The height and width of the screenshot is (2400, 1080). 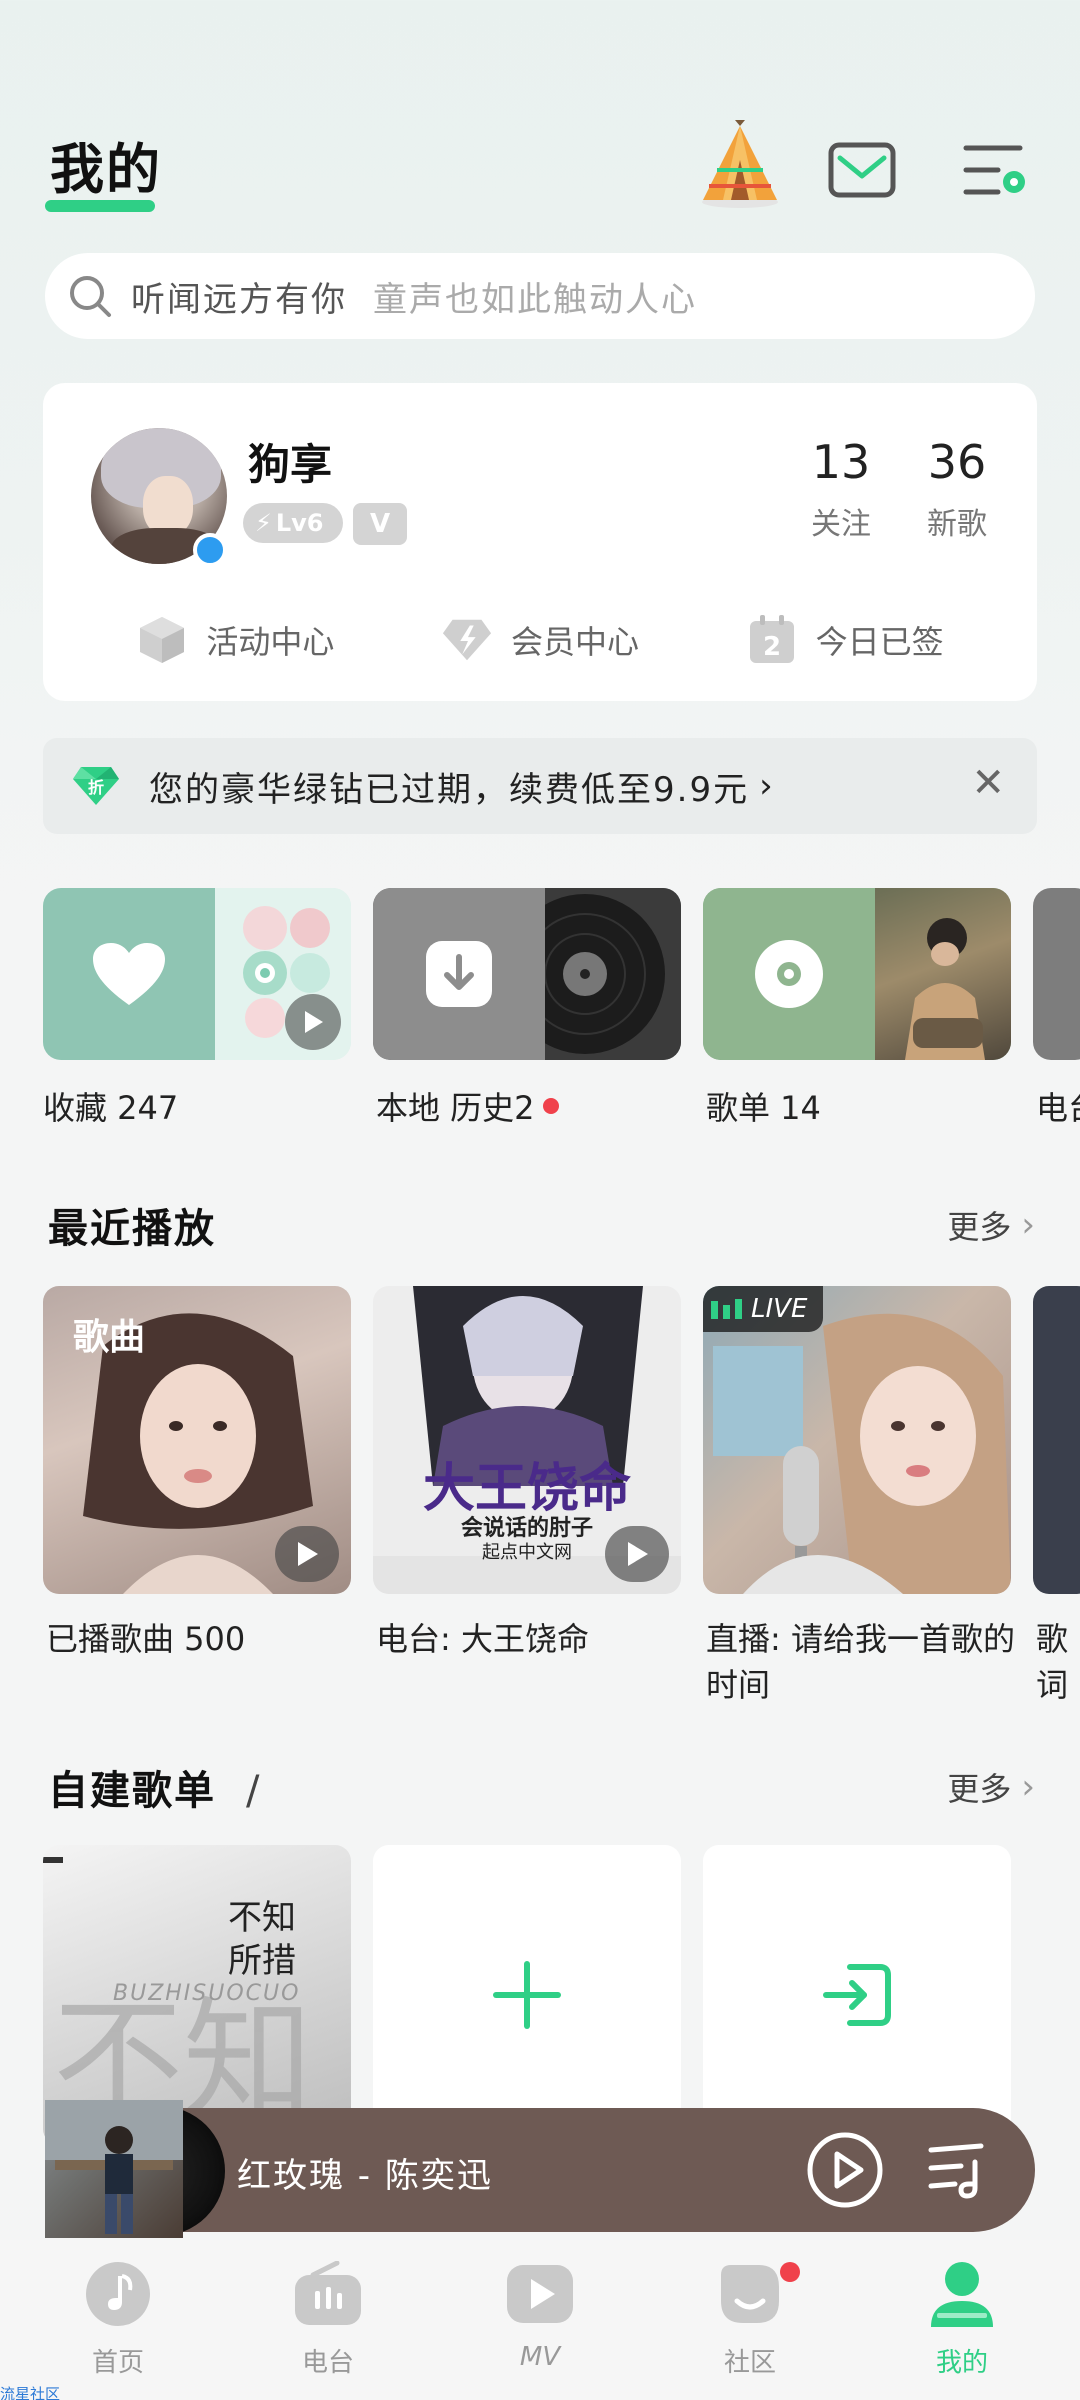 What do you see at coordinates (118, 2318) in the screenshot?
I see `nav-home: 首页` at bounding box center [118, 2318].